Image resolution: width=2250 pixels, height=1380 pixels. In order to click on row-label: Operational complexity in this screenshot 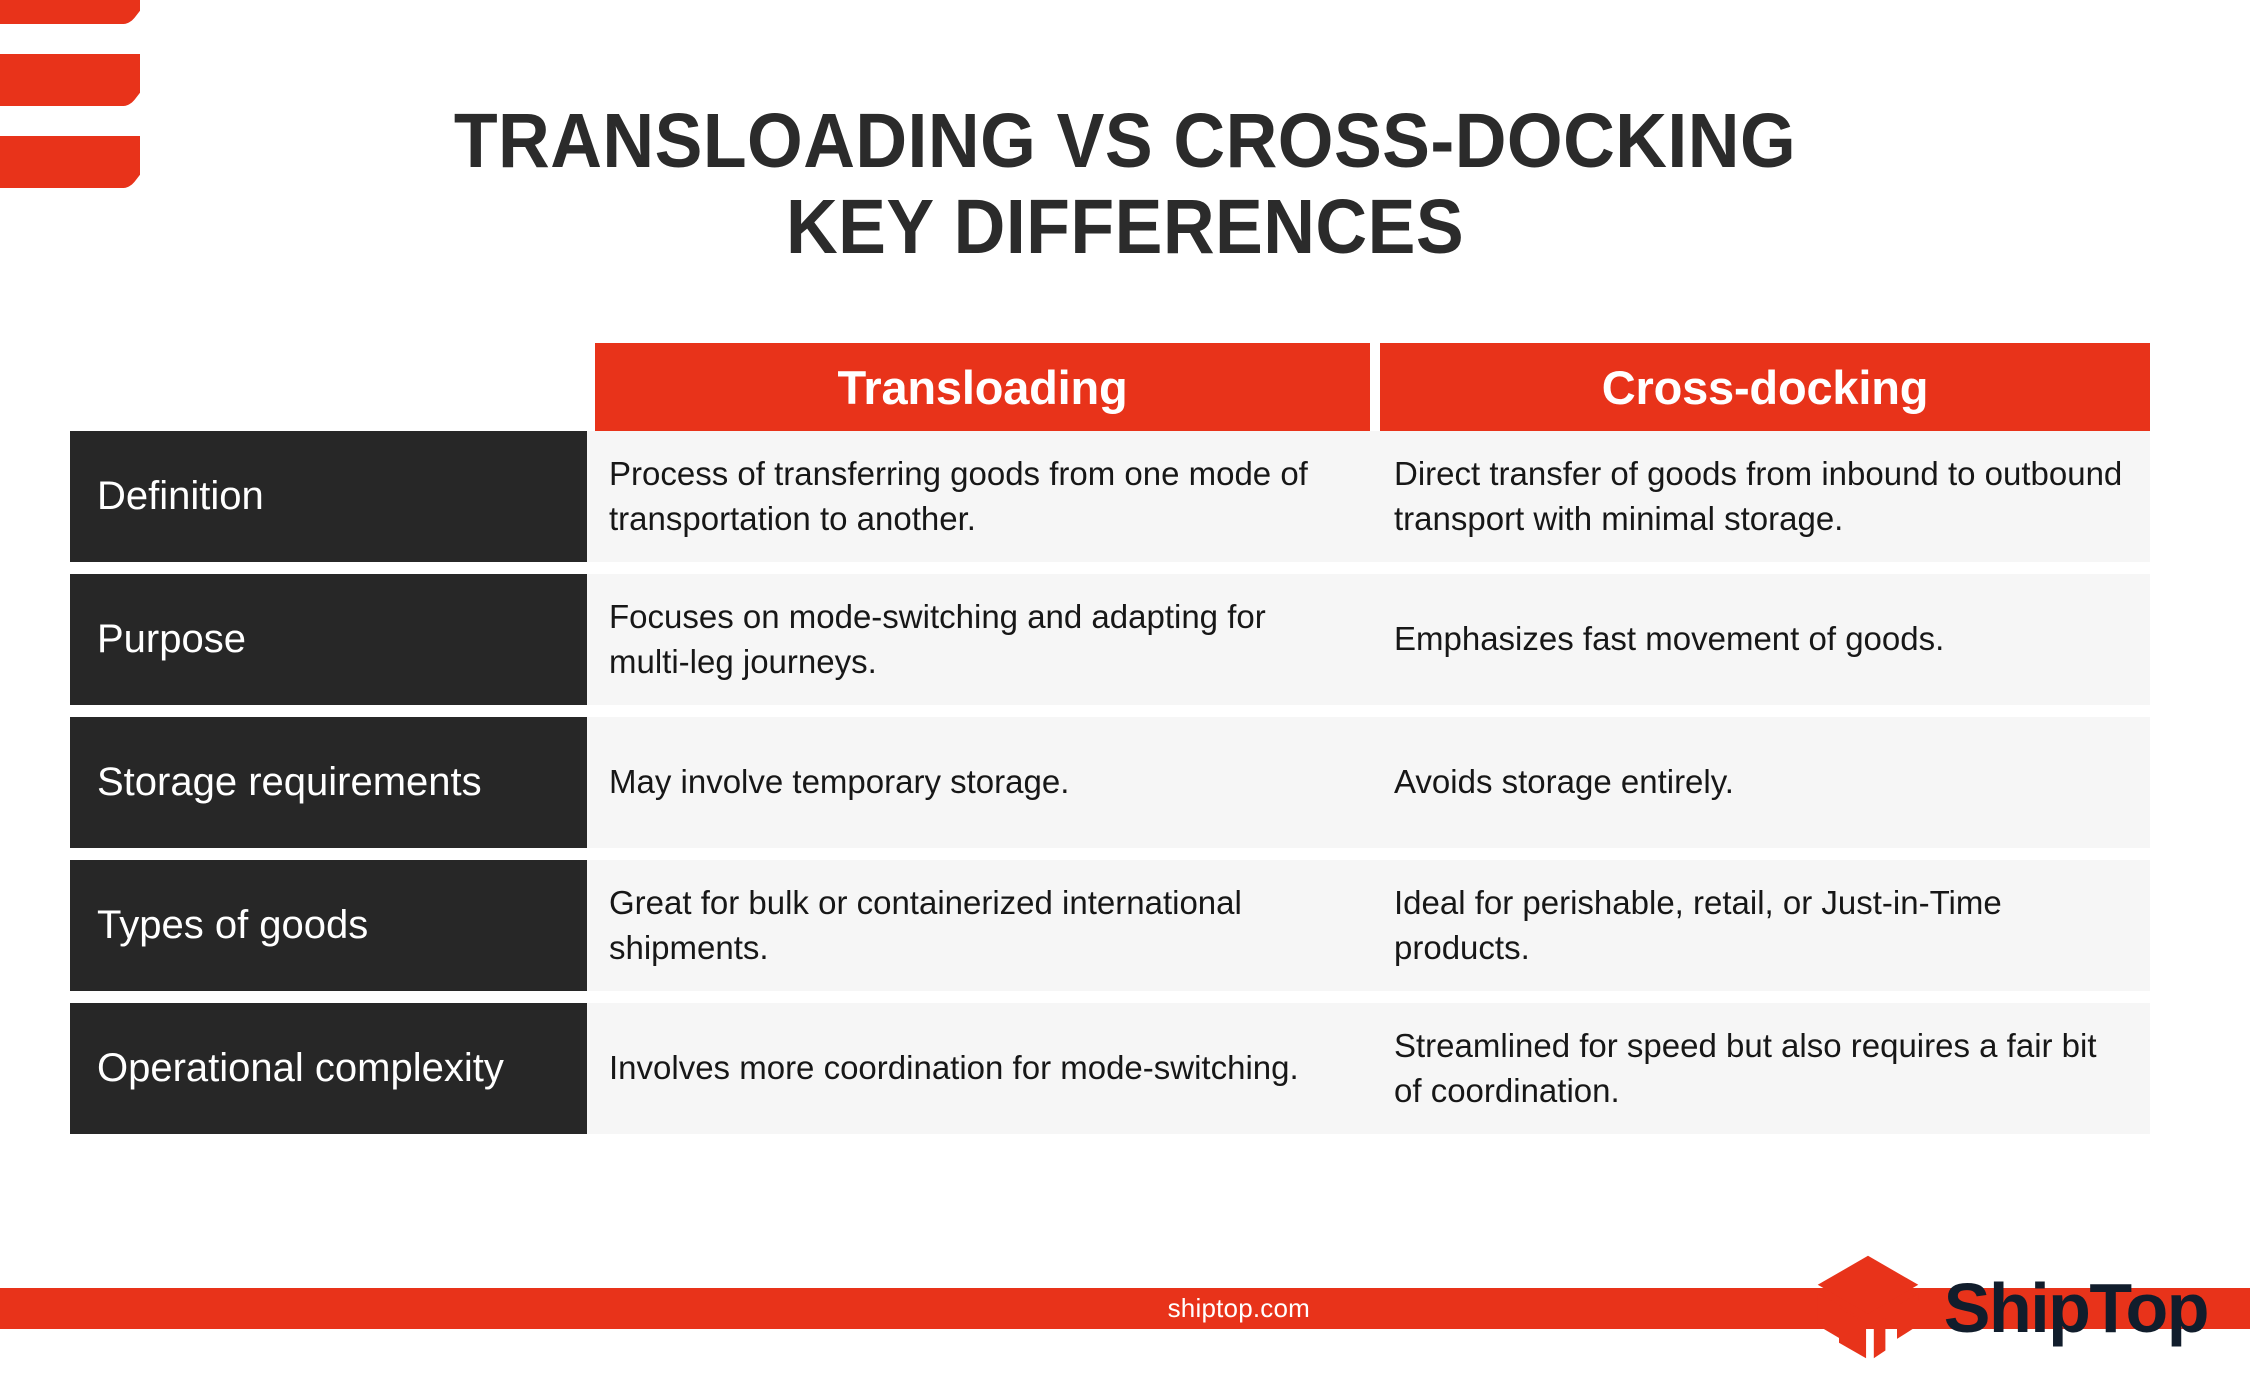, I will do `click(328, 1068)`.